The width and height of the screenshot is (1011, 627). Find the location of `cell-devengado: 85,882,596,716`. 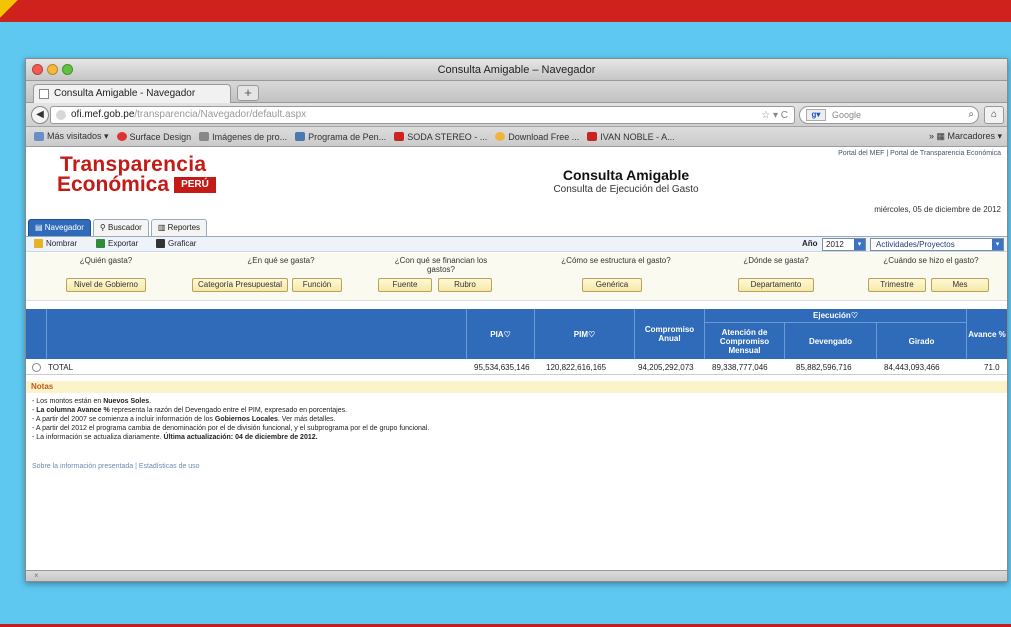

cell-devengado: 85,882,596,716 is located at coordinates (824, 367).